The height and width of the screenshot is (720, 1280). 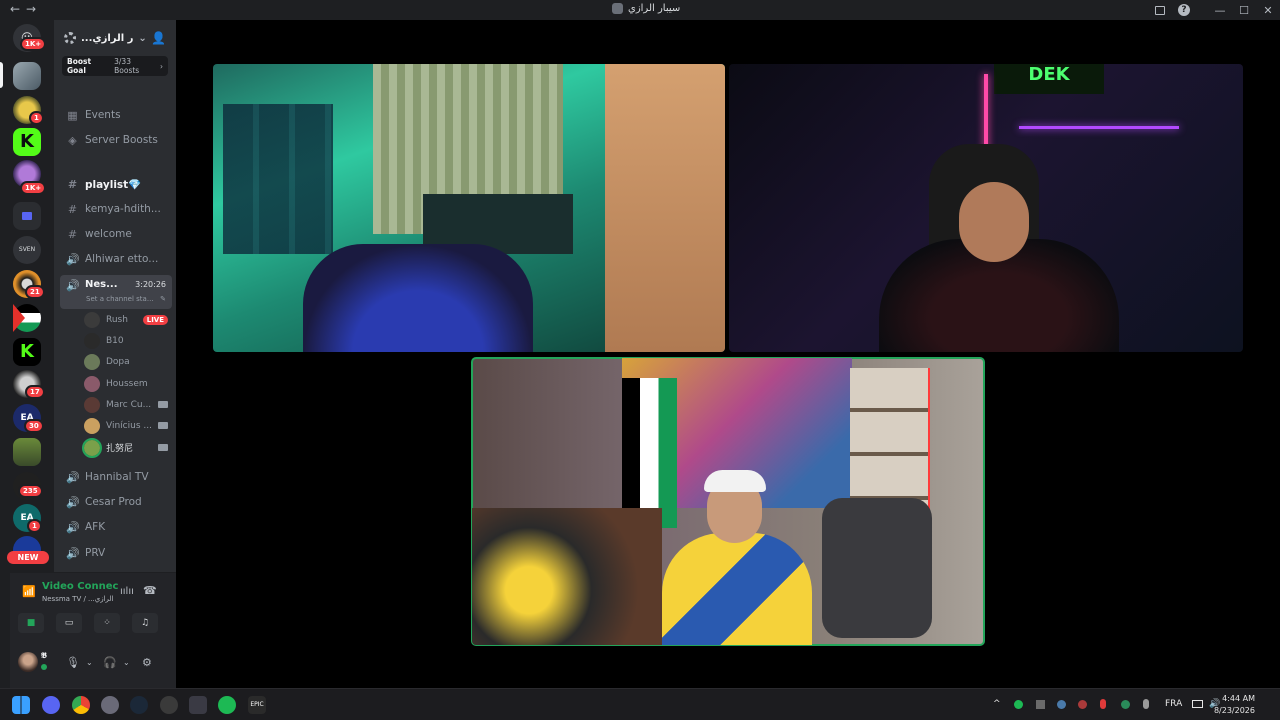 I want to click on steam-tray-icon, so click(x=1061, y=704).